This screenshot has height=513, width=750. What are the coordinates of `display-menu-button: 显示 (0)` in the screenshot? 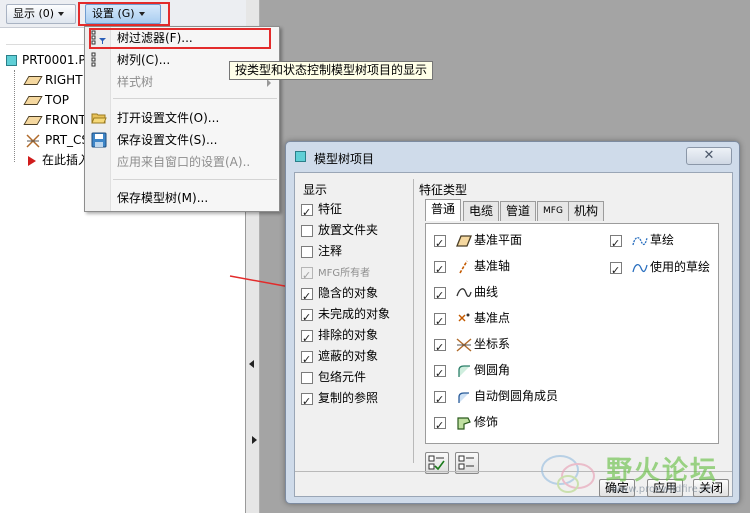 It's located at (41, 14).